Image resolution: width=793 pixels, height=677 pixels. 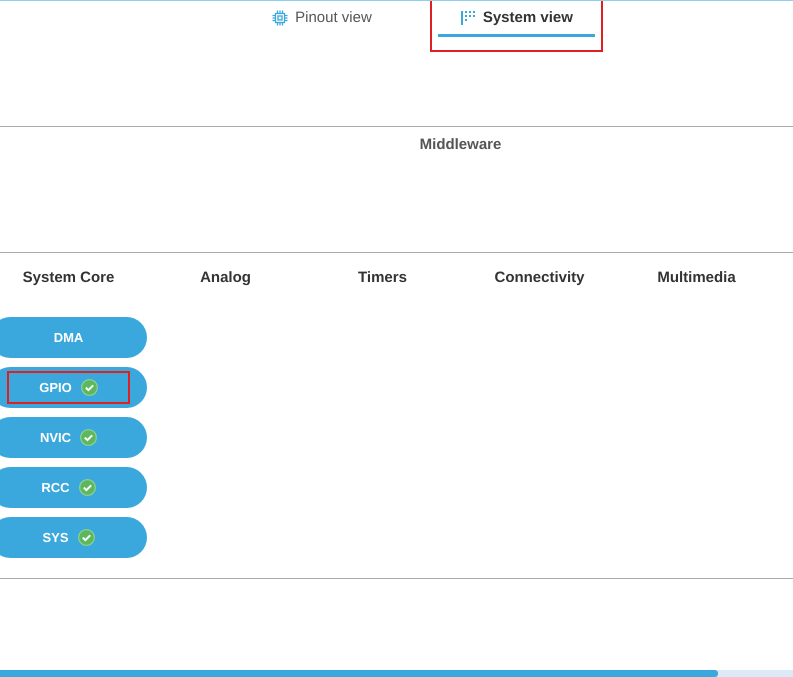 I want to click on chip-icon, so click(x=280, y=18).